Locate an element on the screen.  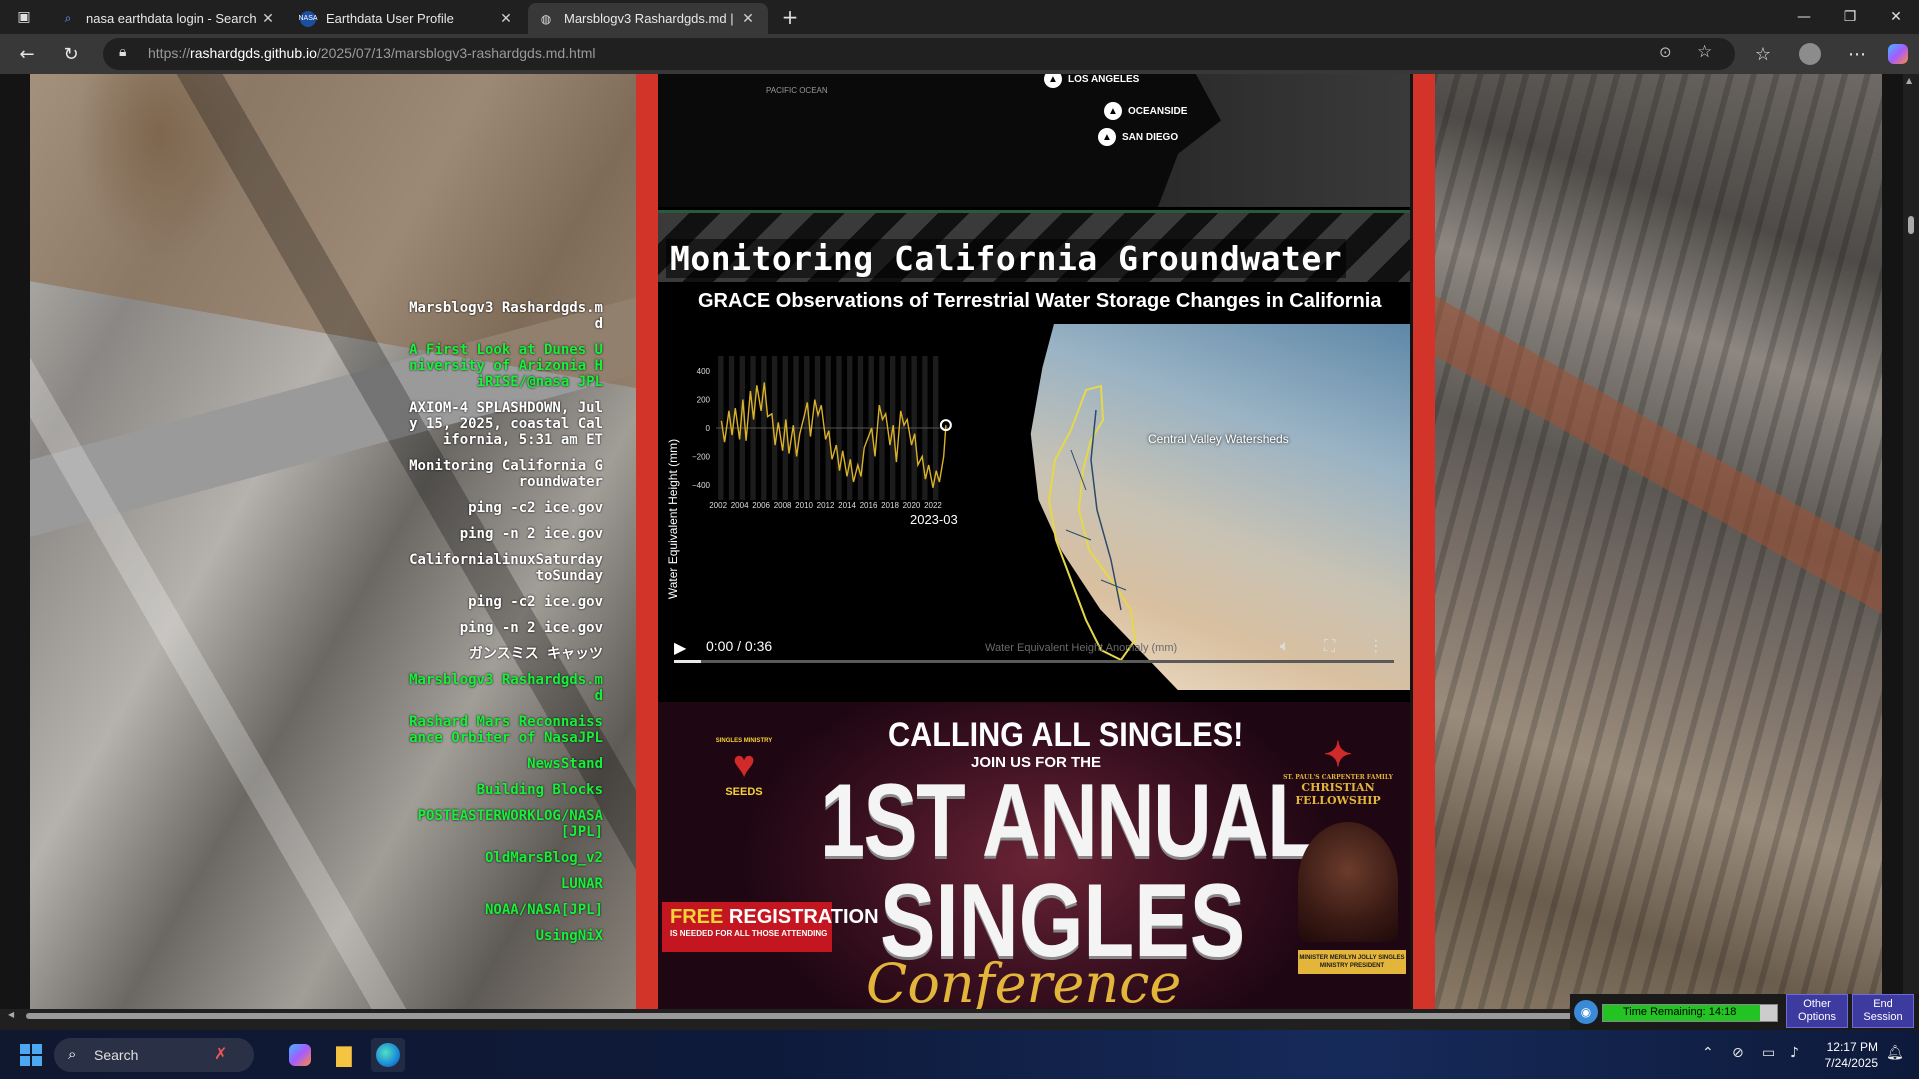
nav-link: CalifornialinuxSaturdaytoSunday is located at coordinates (504, 568).